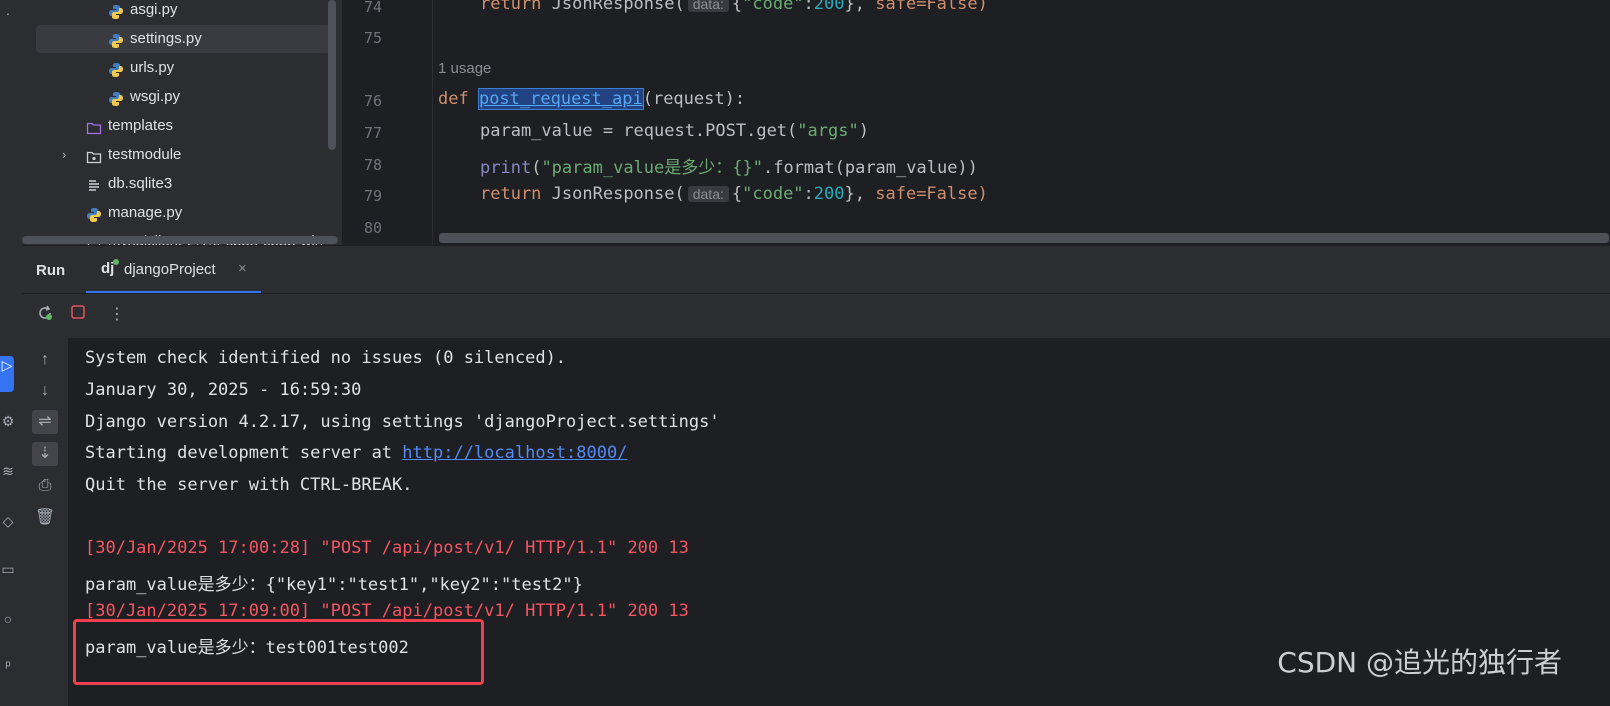 The image size is (1610, 706). Describe the element at coordinates (8, 471) in the screenshot. I see `layers-icon: ≋` at that location.